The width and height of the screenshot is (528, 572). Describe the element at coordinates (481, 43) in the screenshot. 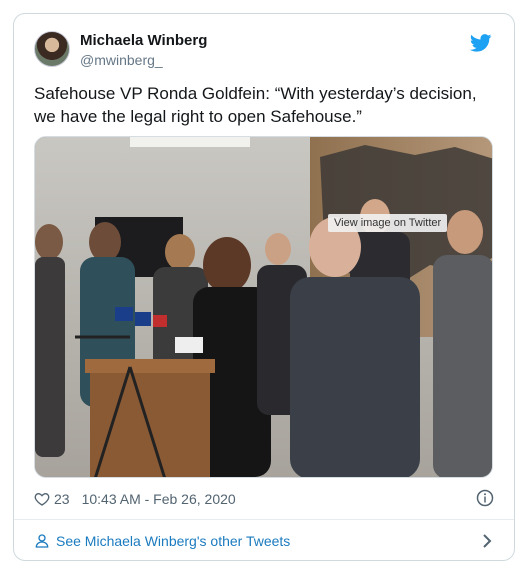

I see `twitter-bird-icon` at that location.